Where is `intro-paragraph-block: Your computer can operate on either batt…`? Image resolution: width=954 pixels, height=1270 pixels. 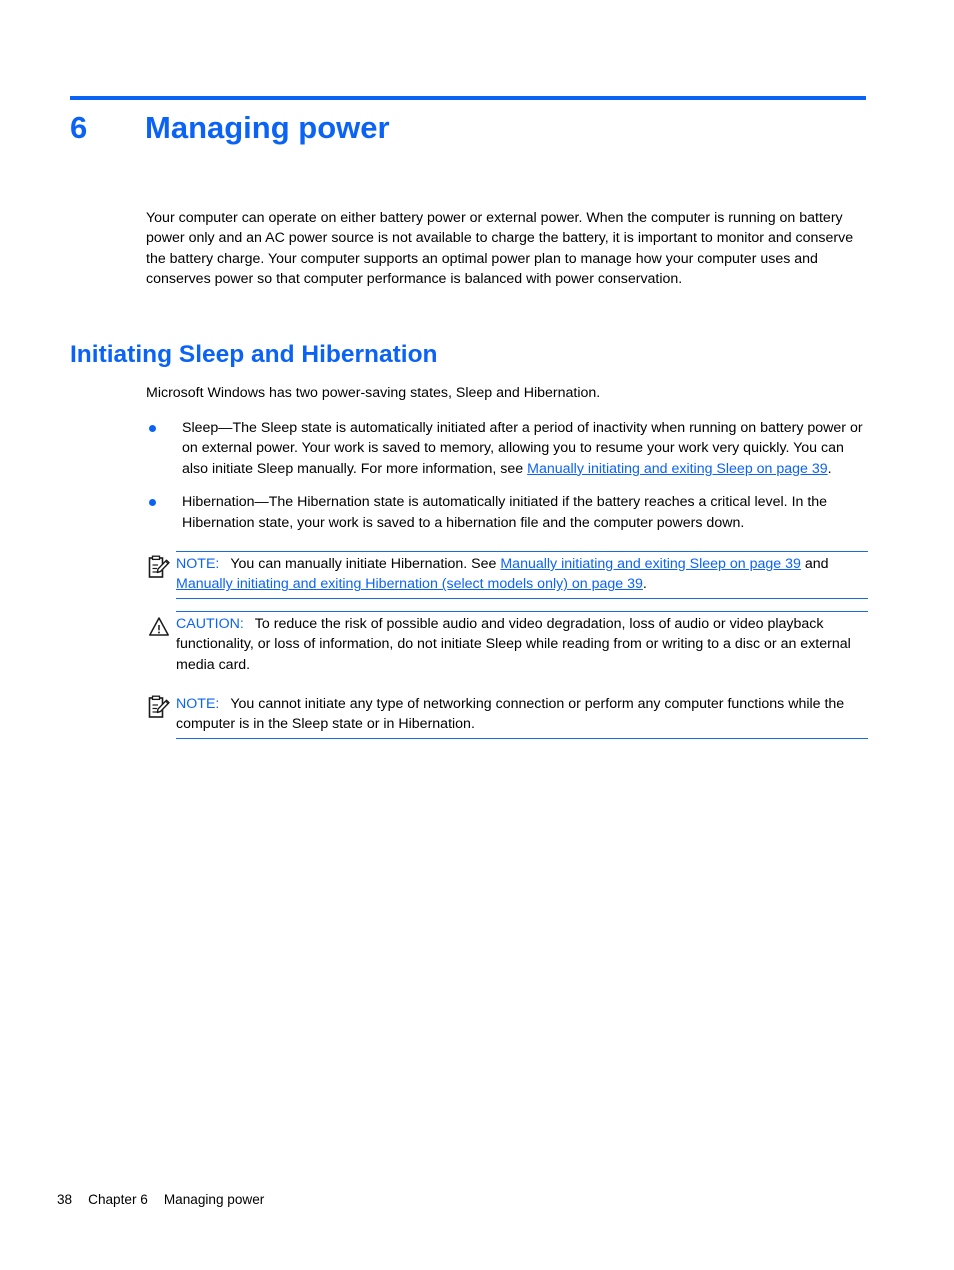
intro-paragraph-block: Your computer can operate on either batt… is located at coordinates (507, 249).